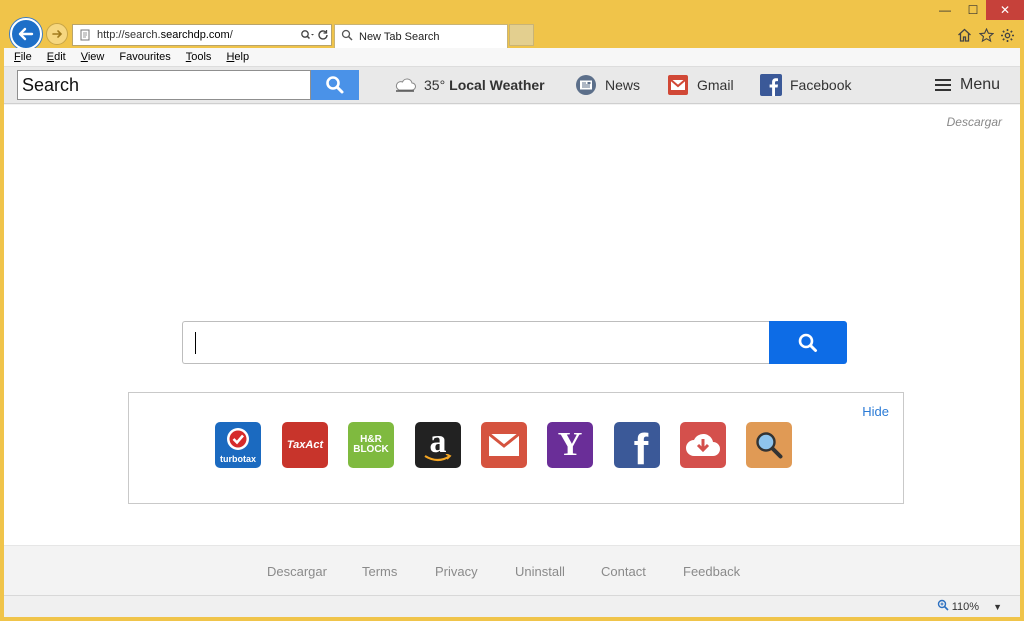 The height and width of the screenshot is (621, 1024). What do you see at coordinates (1005, 10) in the screenshot?
I see `close-button: ✕` at bounding box center [1005, 10].